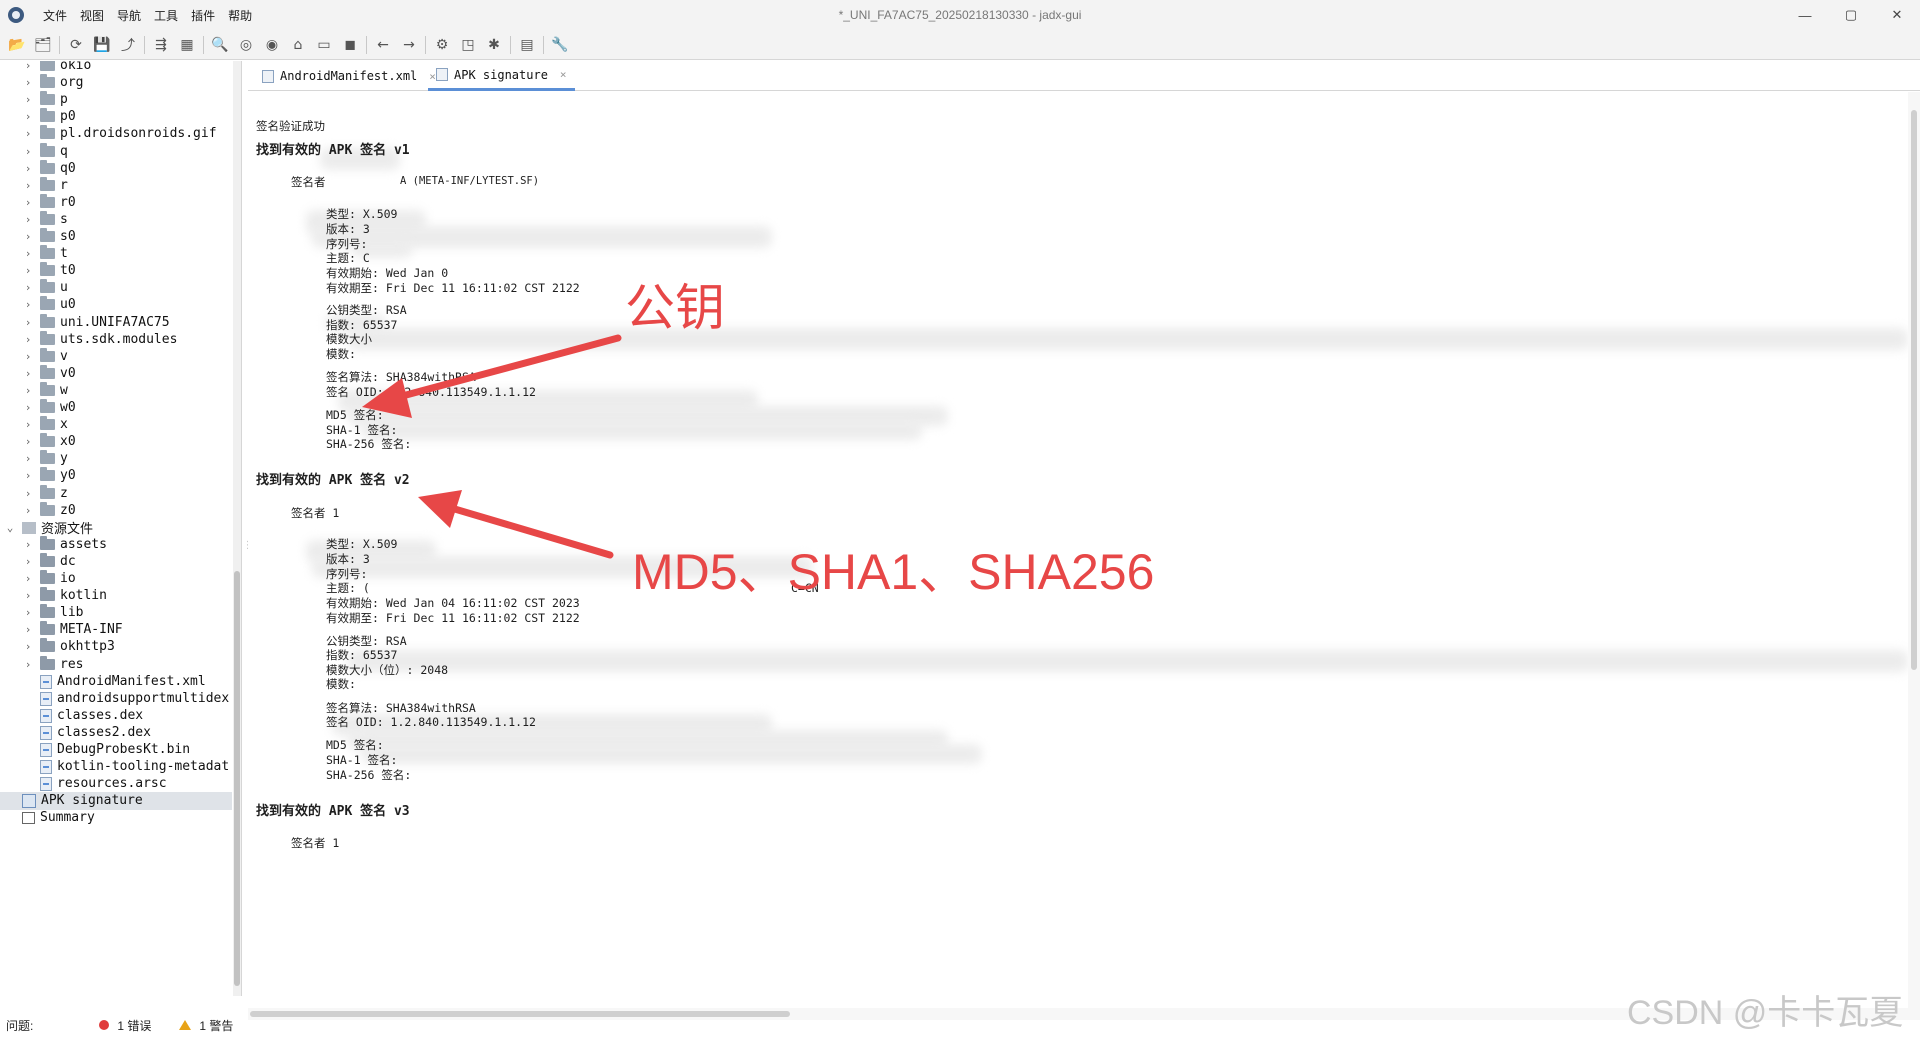 The width and height of the screenshot is (1920, 1040). What do you see at coordinates (68, 270) in the screenshot?
I see `tree-item-label: t0` at bounding box center [68, 270].